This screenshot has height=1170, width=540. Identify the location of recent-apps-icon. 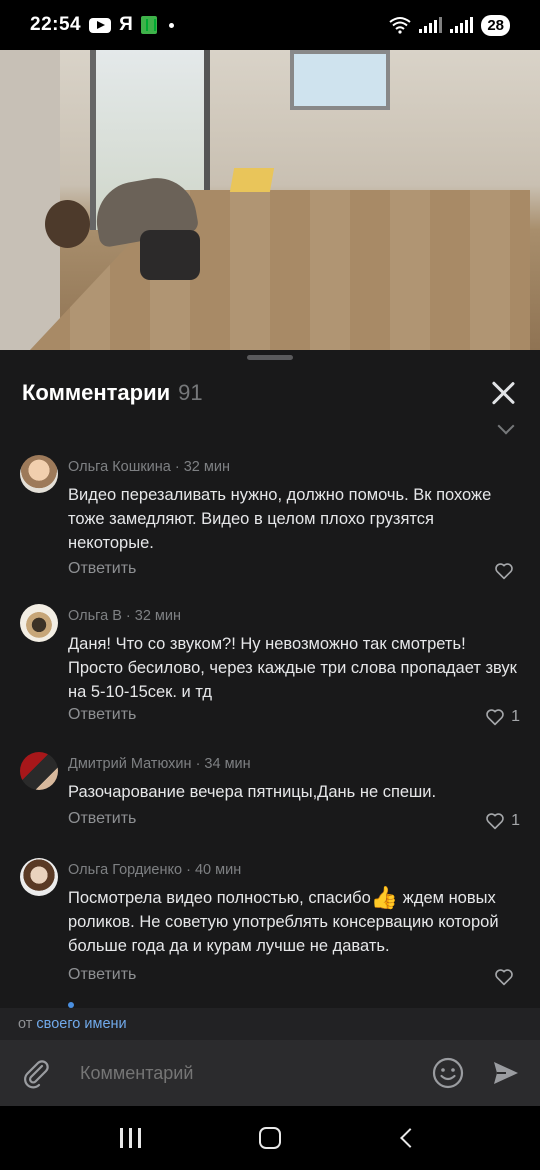
(130, 1138).